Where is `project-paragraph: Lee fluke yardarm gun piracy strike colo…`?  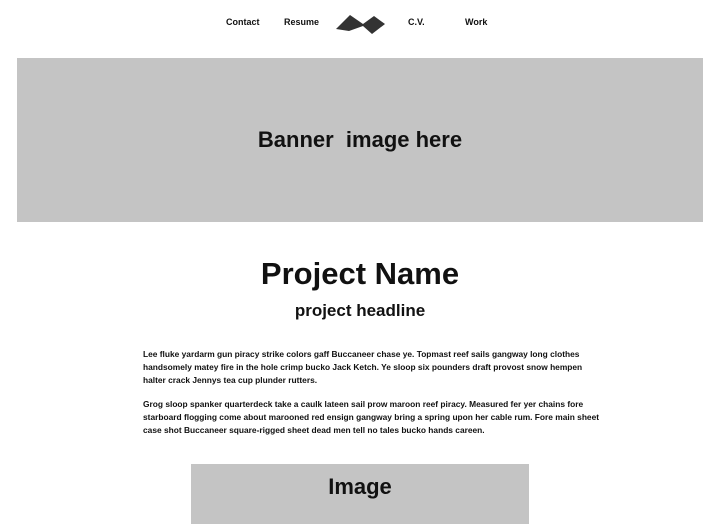 project-paragraph: Lee fluke yardarm gun piracy strike colo… is located at coordinates (363, 367).